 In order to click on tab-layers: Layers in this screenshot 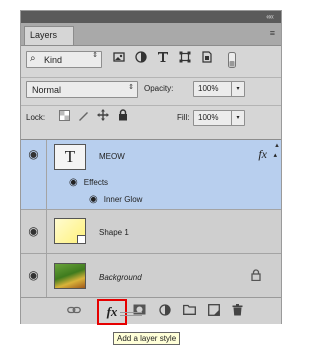, I will do `click(49, 35)`.